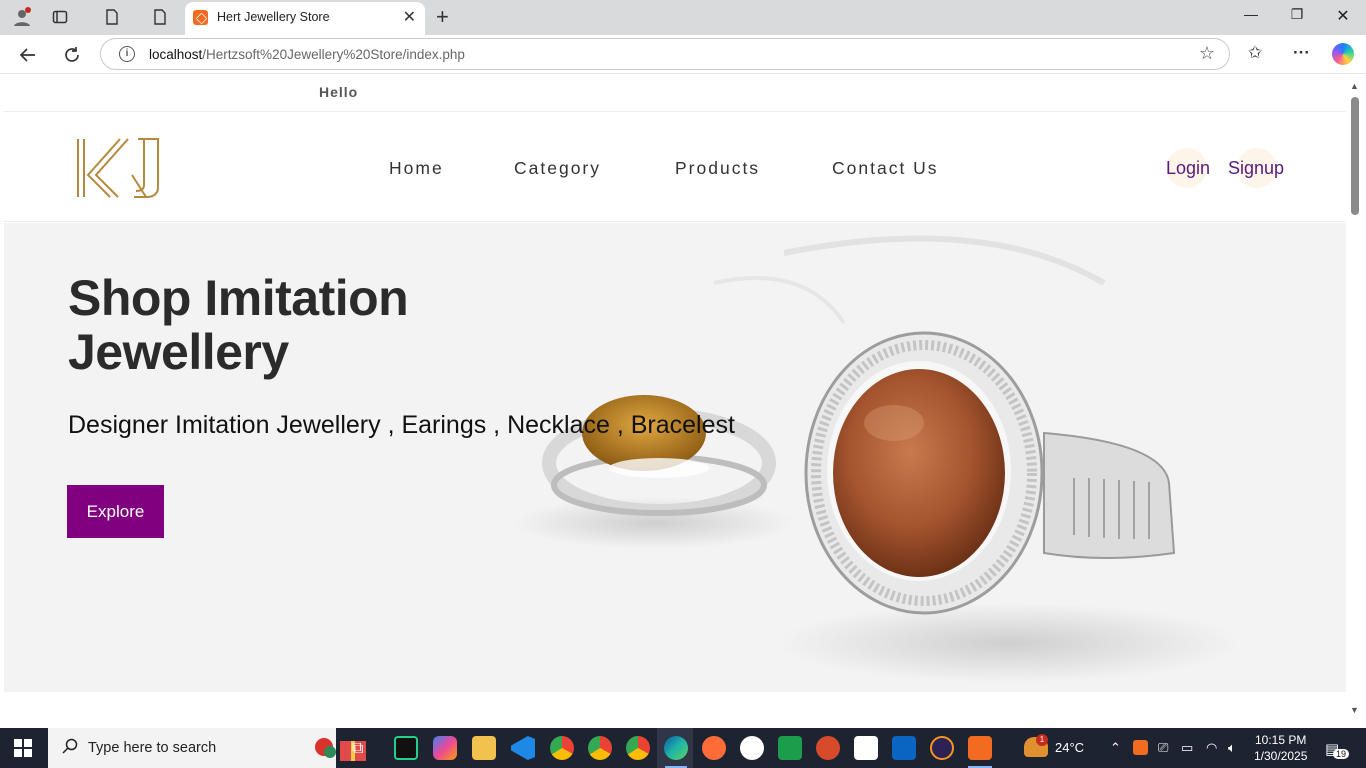  I want to click on scroll-down-icon: ▼, so click(1354, 710).